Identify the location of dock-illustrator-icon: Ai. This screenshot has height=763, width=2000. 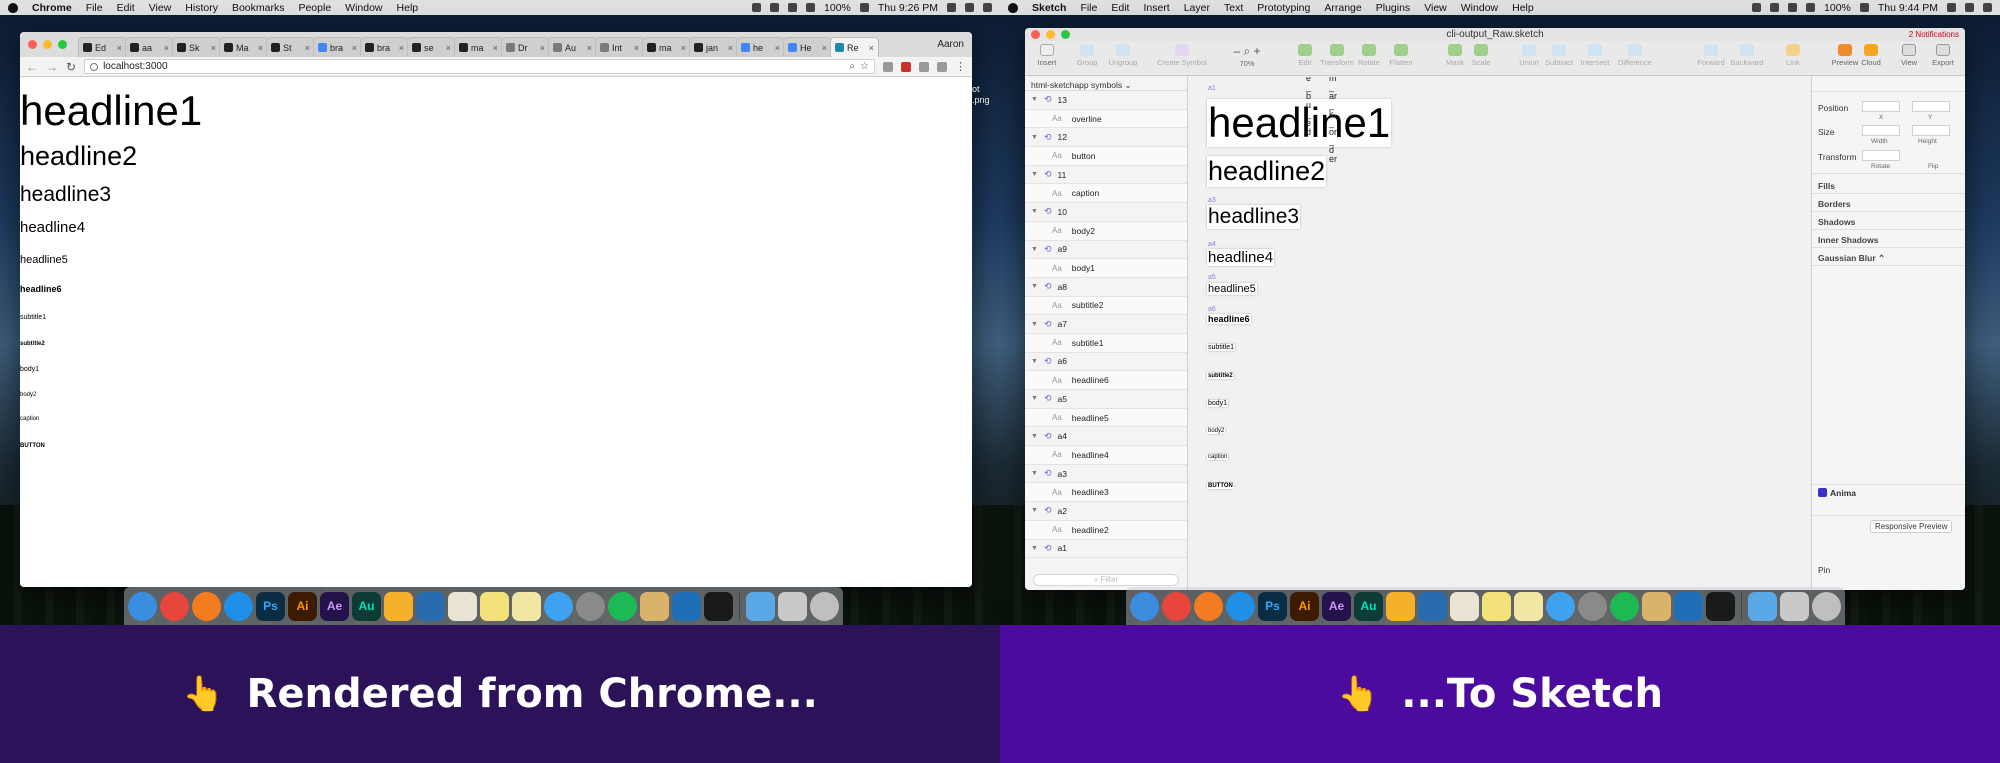
(302, 606).